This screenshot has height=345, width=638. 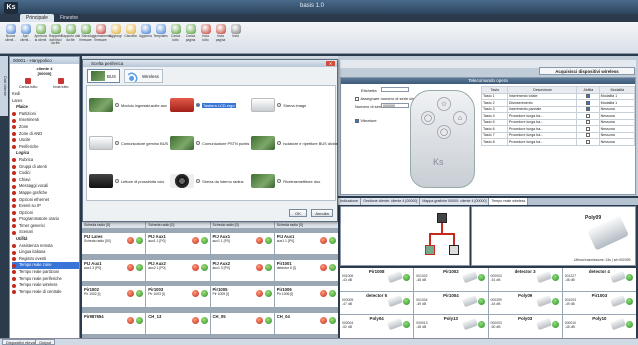 What do you see at coordinates (45, 167) in the screenshot?
I see `tree-item: Gruppi di utenti` at bounding box center [45, 167].